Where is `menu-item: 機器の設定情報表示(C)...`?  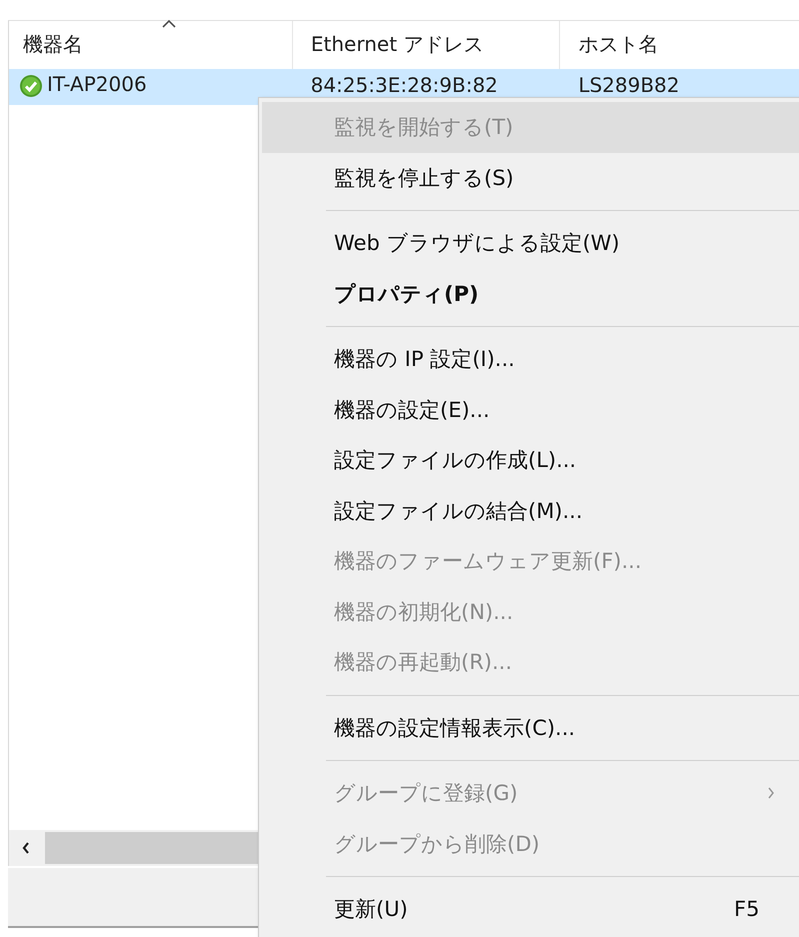
menu-item: 機器の設定情報表示(C)... is located at coordinates (530, 727).